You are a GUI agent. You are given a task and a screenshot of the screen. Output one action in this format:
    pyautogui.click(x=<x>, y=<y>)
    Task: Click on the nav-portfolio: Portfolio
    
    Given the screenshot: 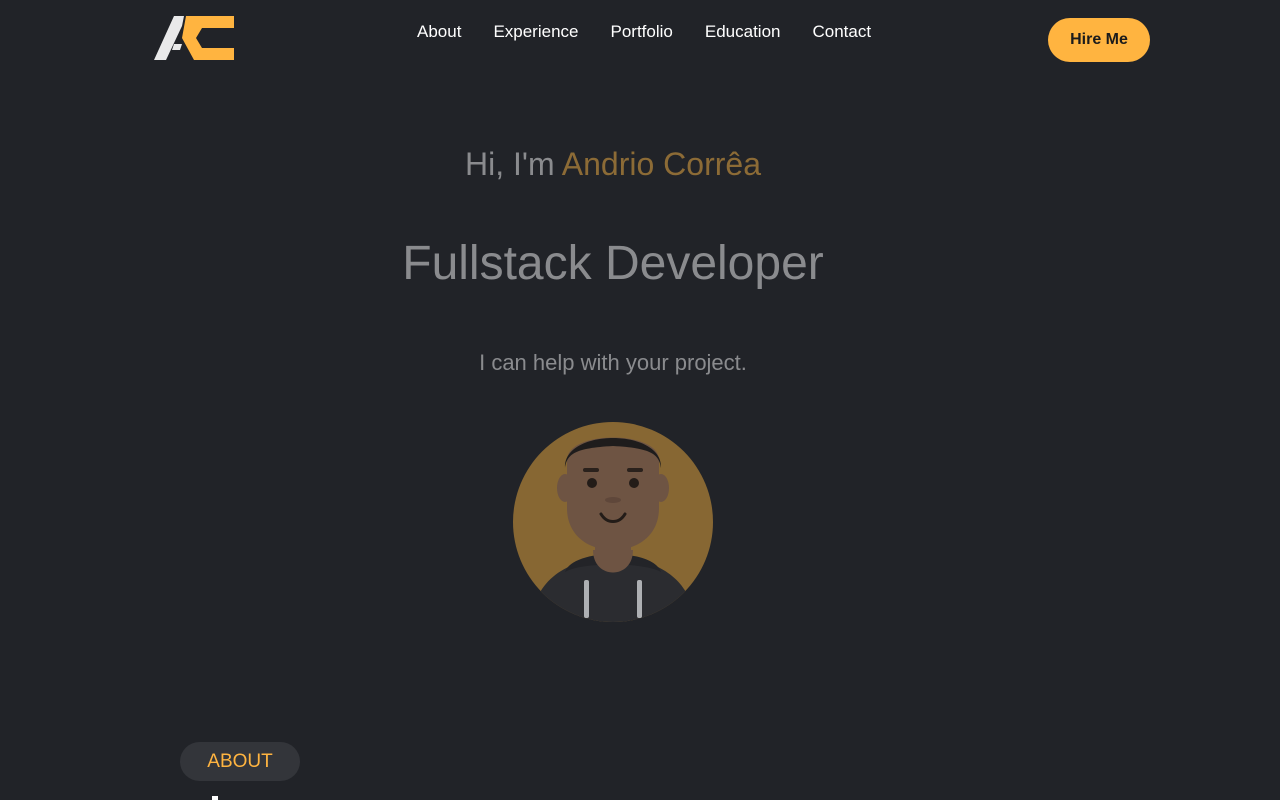 What is the action you would take?
    pyautogui.click(x=642, y=32)
    